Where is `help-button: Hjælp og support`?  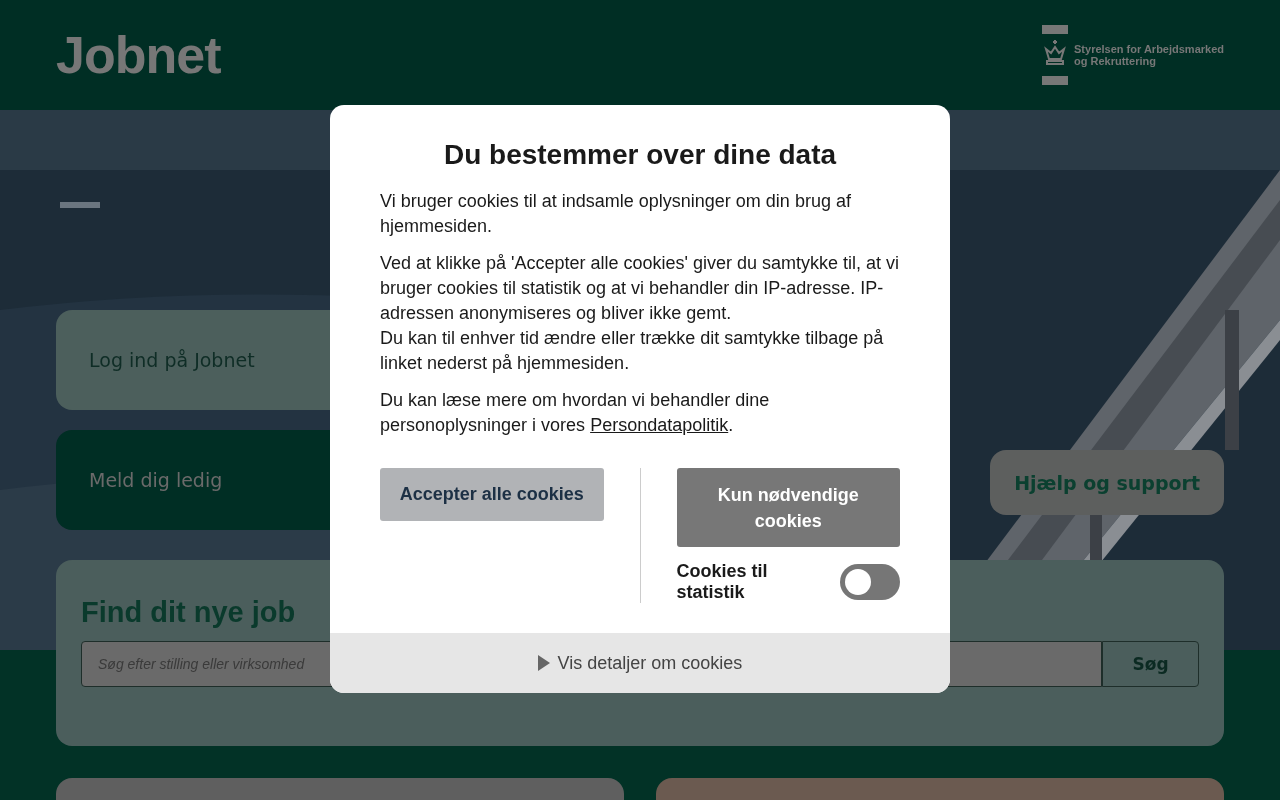 help-button: Hjælp og support is located at coordinates (1107, 482).